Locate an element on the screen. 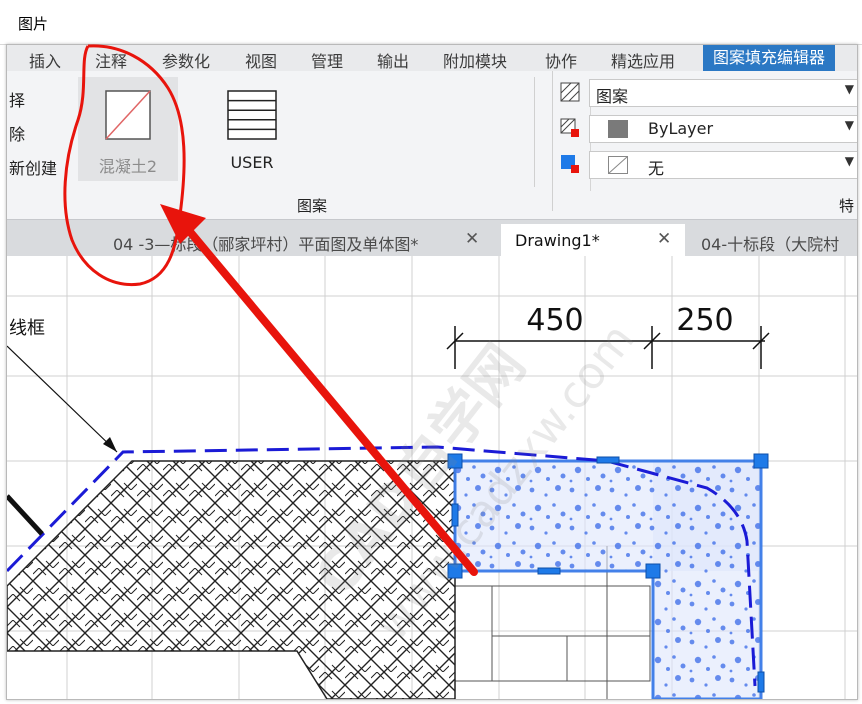 The image size is (862, 704). pattern-panel-label: 图案 is located at coordinates (312, 206).